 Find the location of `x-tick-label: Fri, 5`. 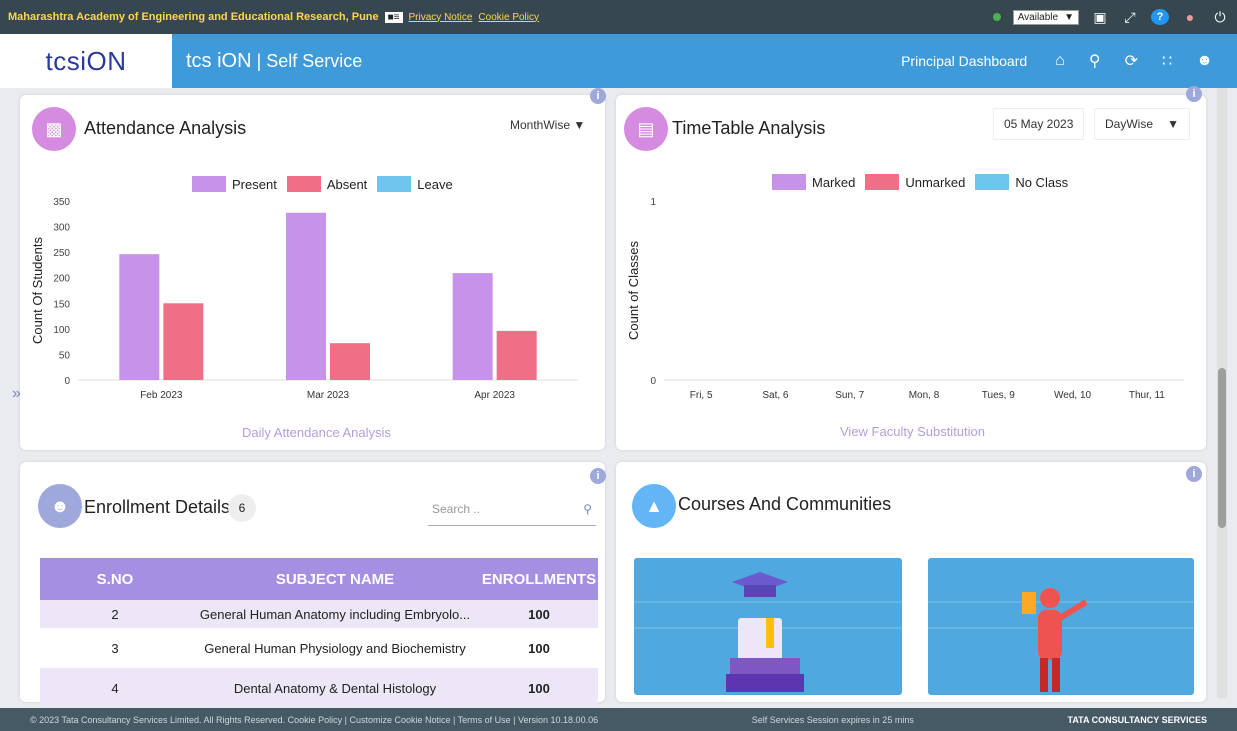

x-tick-label: Fri, 5 is located at coordinates (701, 395).